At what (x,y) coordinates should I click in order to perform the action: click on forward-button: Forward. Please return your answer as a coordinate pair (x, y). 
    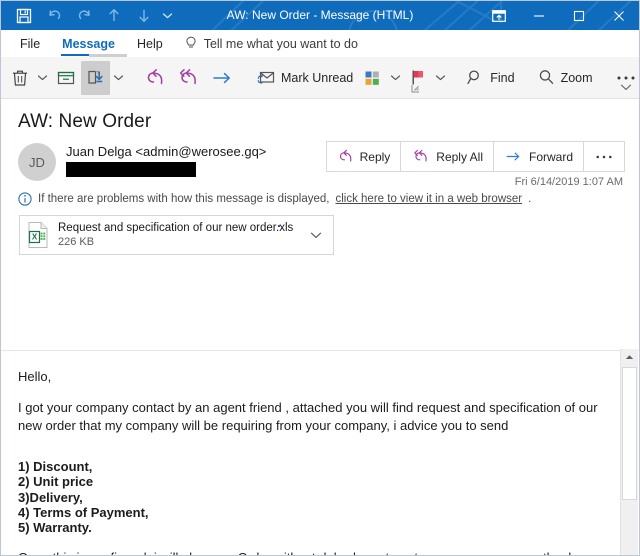
    Looking at the image, I should click on (538, 156).